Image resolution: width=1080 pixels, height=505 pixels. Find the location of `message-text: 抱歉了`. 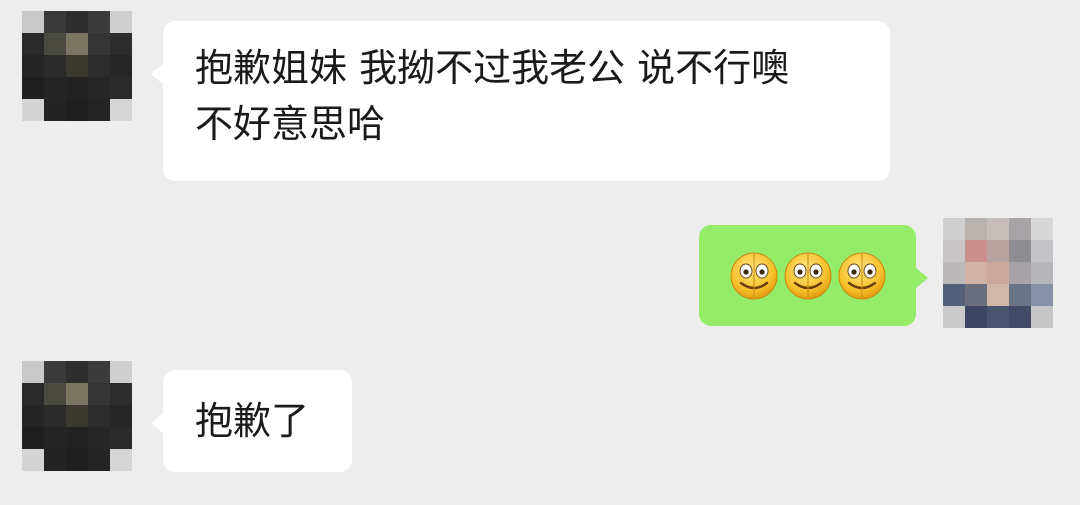

message-text: 抱歉了 is located at coordinates (252, 421).